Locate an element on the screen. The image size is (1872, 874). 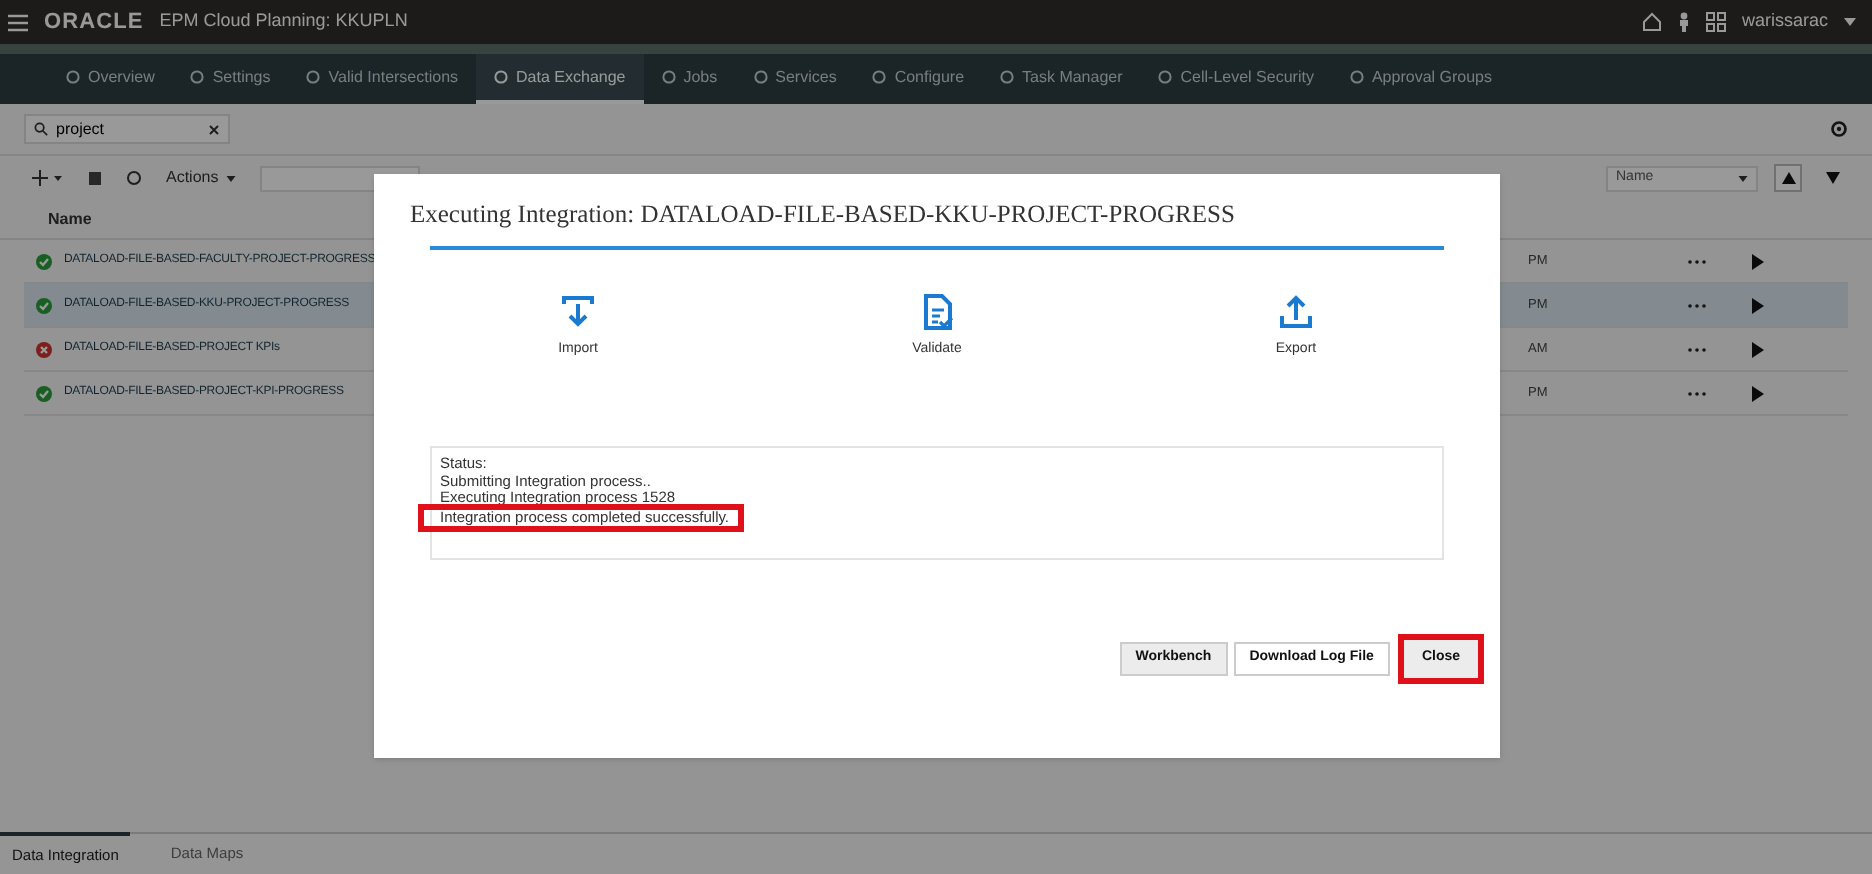
upload-tray-icon is located at coordinates (1296, 312).